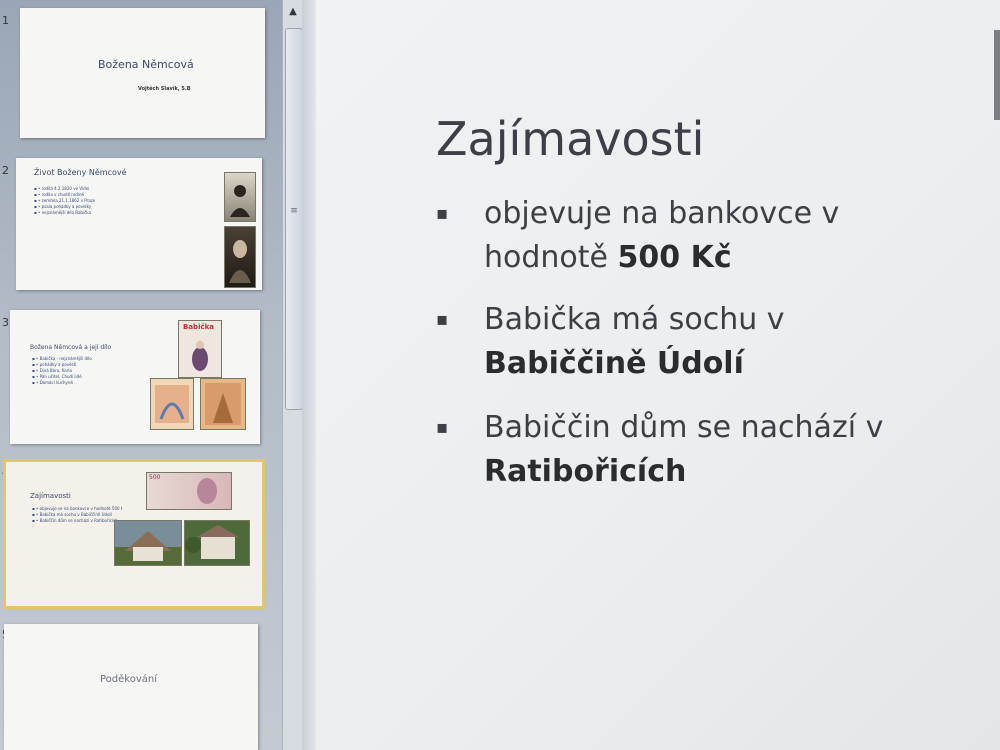  Describe the element at coordinates (294, 219) in the screenshot. I see `scrollbar-thumb: ≡` at that location.